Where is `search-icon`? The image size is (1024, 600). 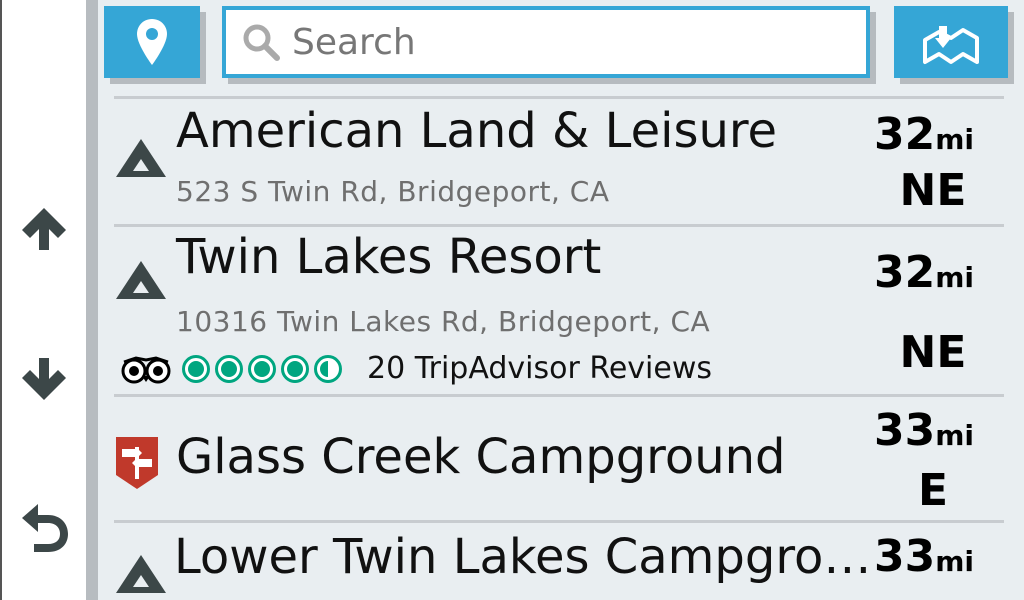
search-icon is located at coordinates (261, 42).